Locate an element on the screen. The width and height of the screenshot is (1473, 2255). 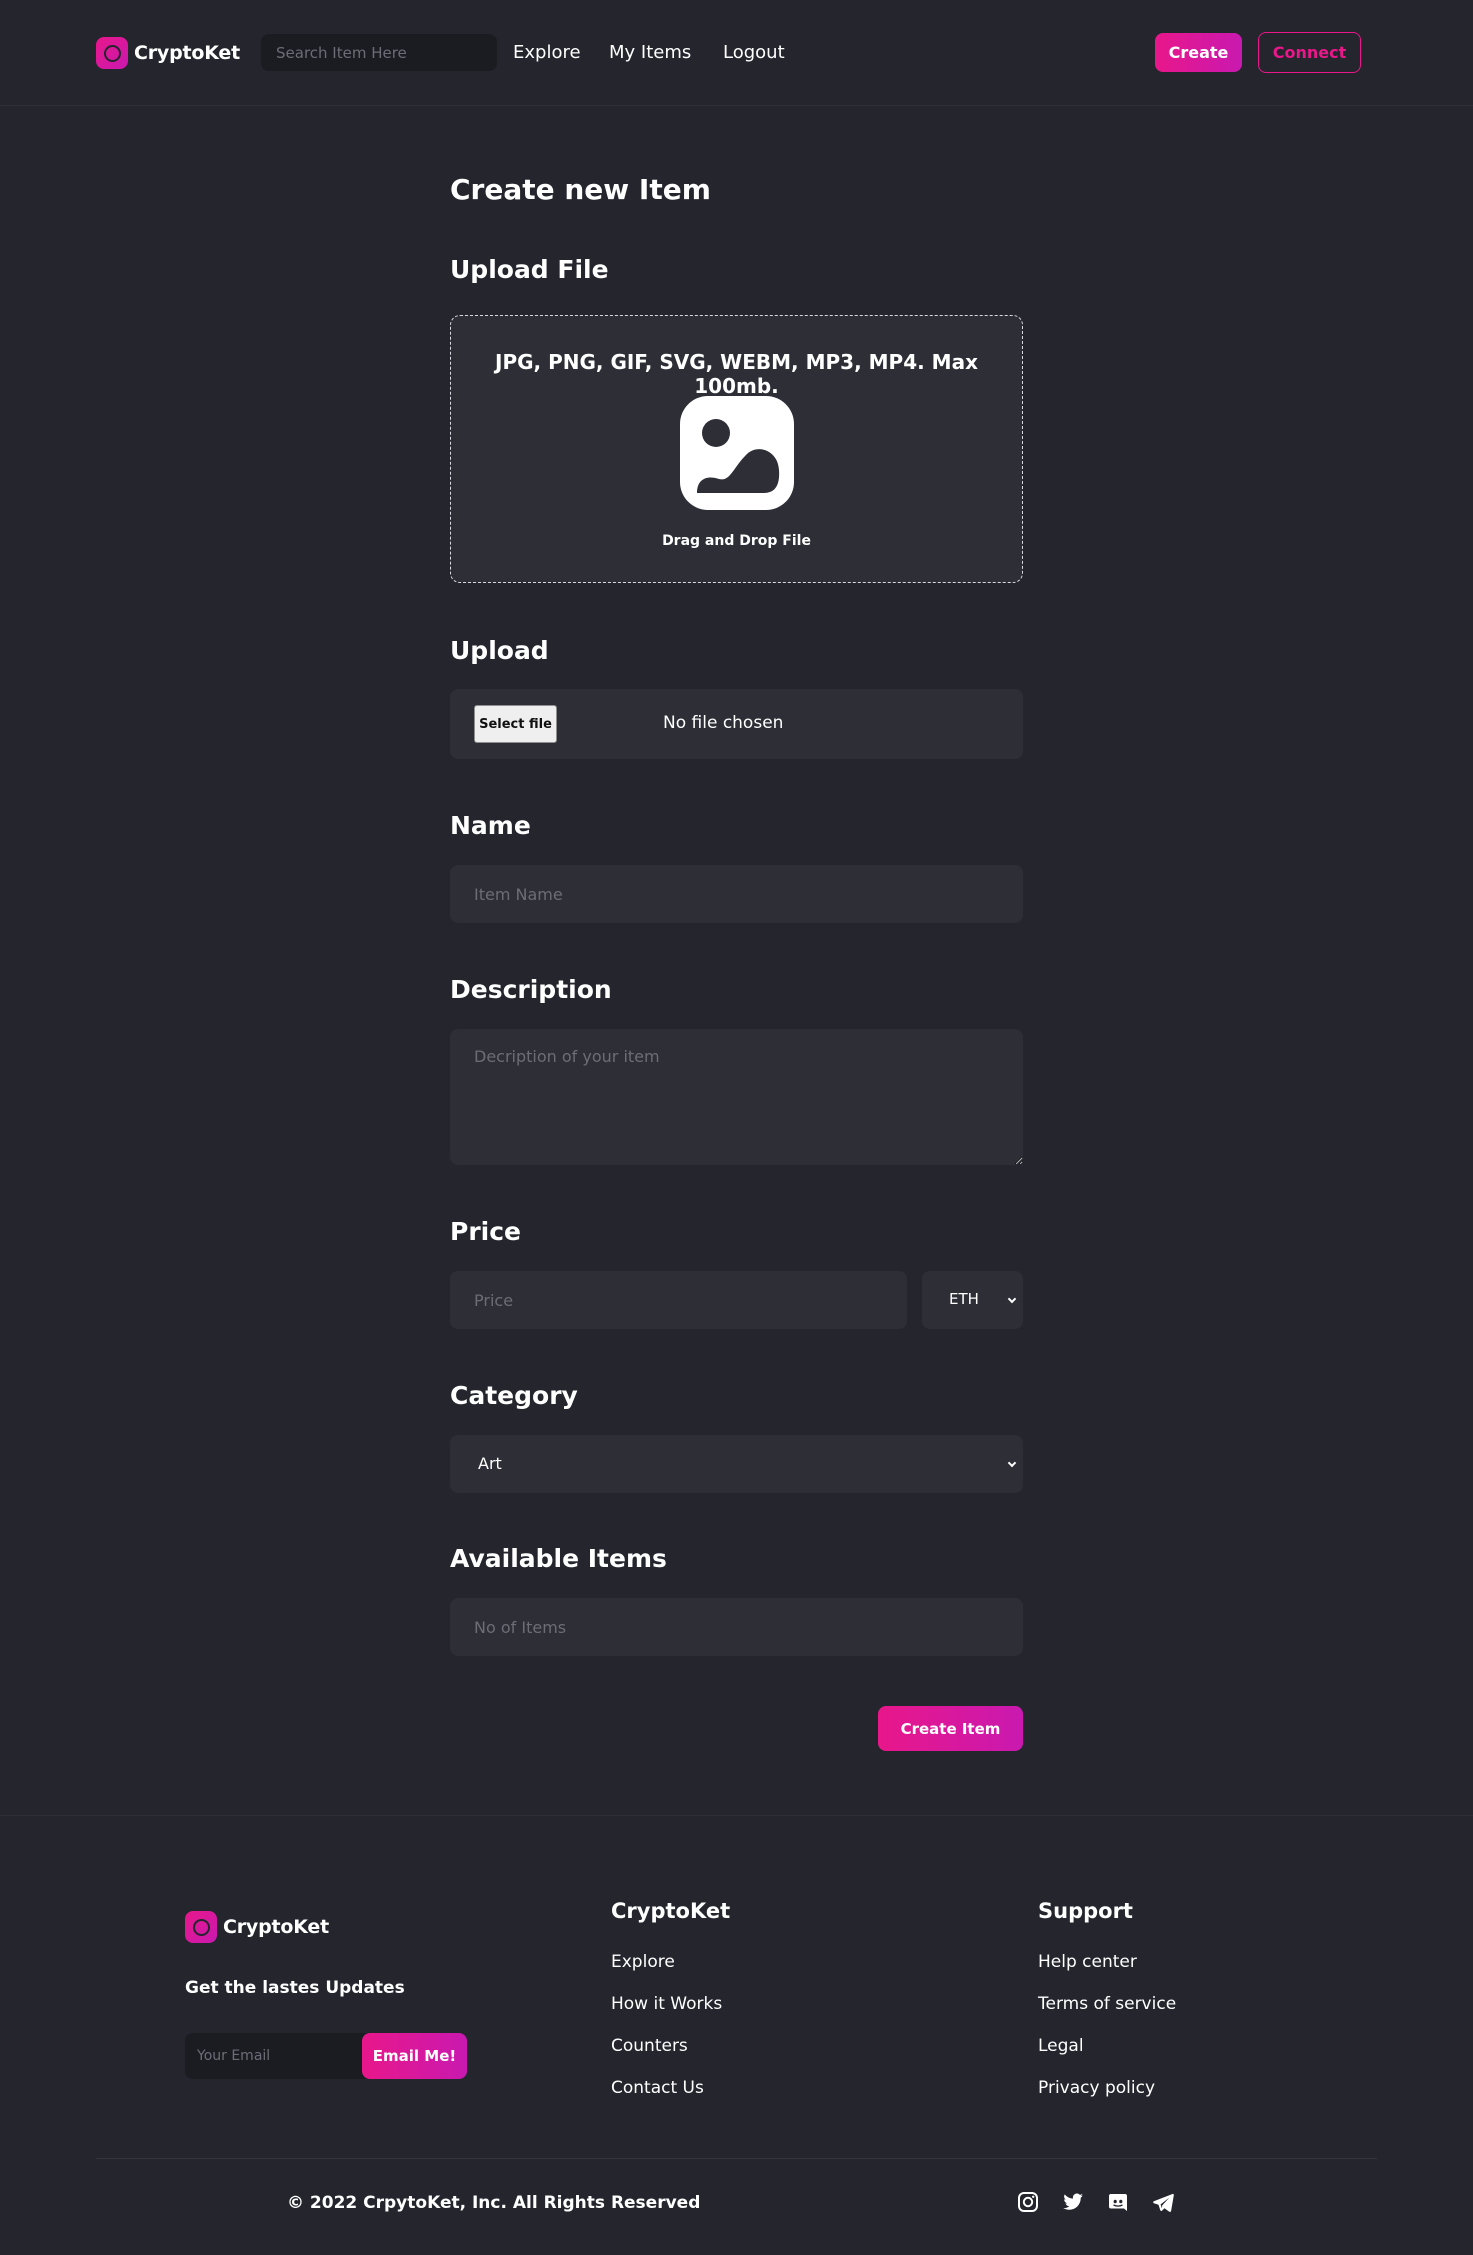
category-value: Art is located at coordinates (490, 1463).